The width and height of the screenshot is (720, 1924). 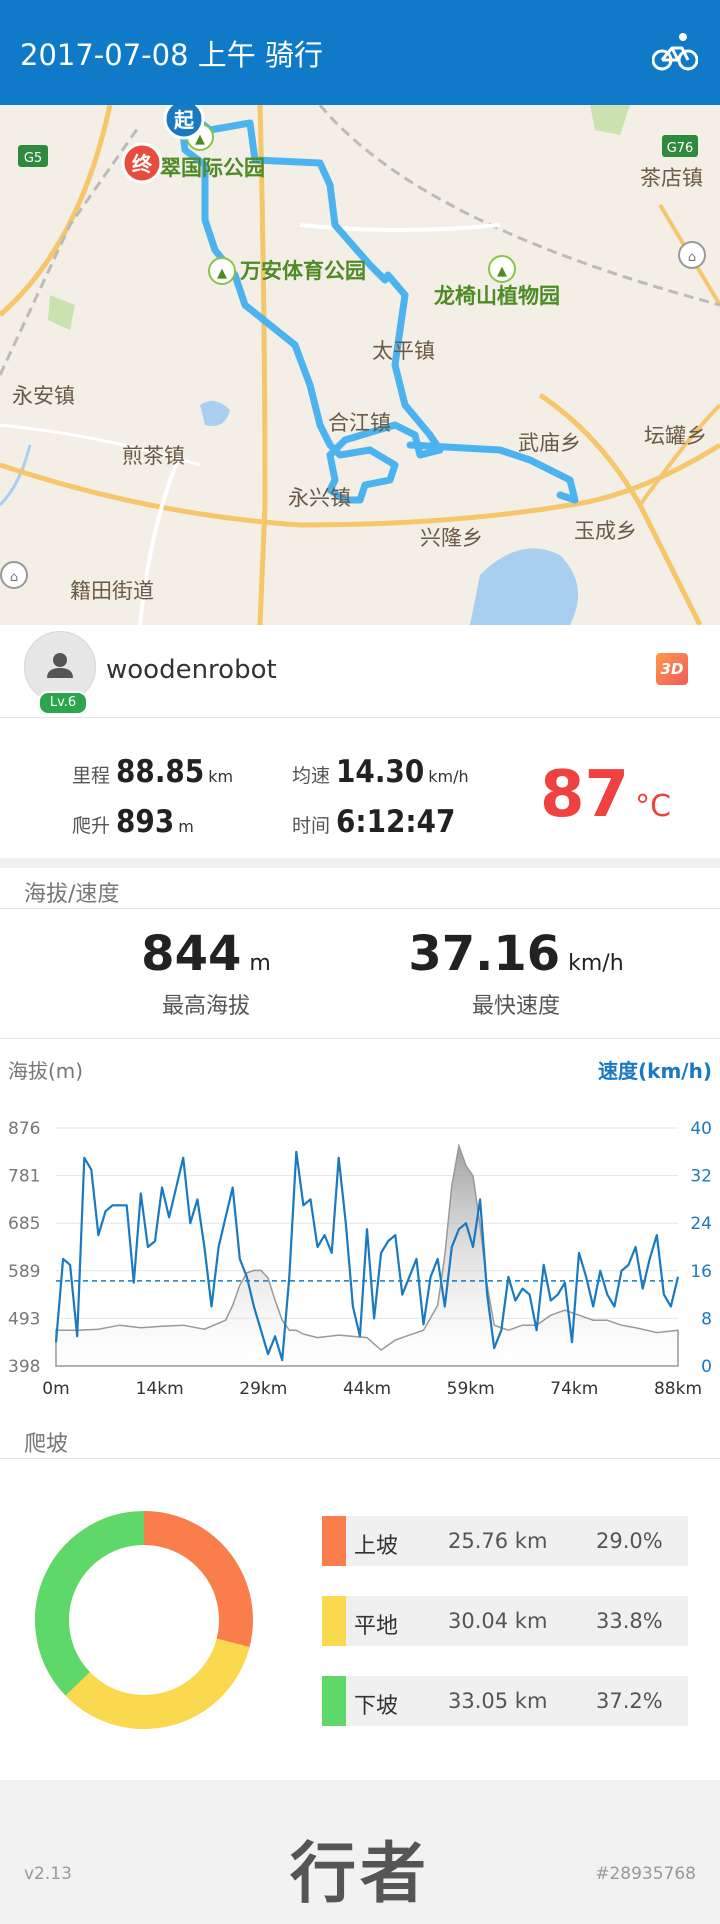 I want to click on g5-shield-icon: G5, so click(x=33, y=156).